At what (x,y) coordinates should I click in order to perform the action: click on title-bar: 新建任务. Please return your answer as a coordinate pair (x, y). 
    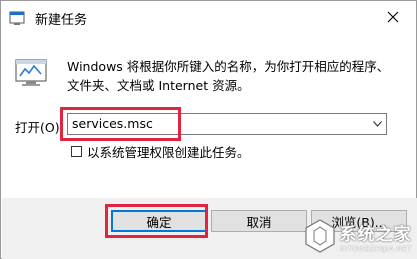
    Looking at the image, I should click on (208, 18).